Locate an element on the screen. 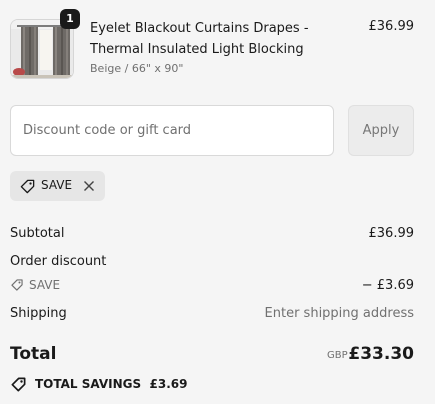 The height and width of the screenshot is (404, 435). shipping-label: Shipping is located at coordinates (38, 313).